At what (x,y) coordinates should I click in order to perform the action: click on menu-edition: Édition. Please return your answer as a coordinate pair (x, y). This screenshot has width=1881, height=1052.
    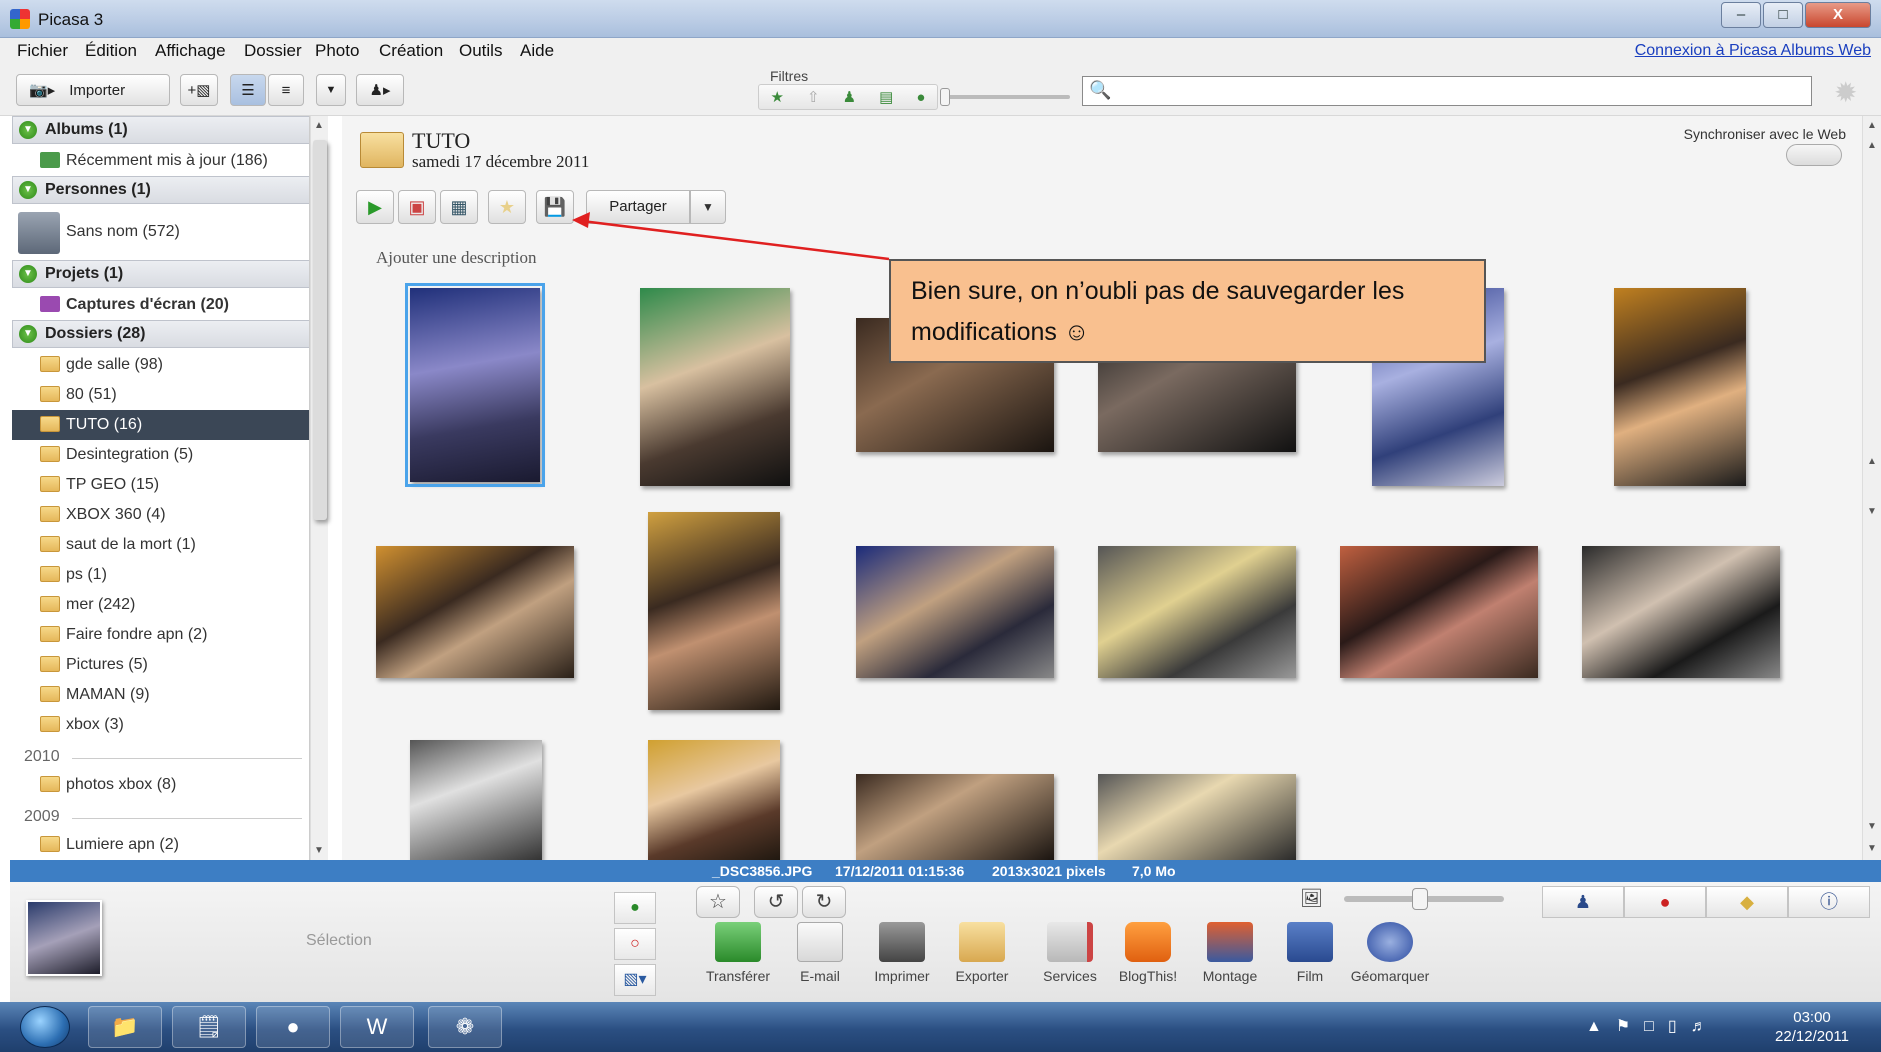
    Looking at the image, I should click on (111, 51).